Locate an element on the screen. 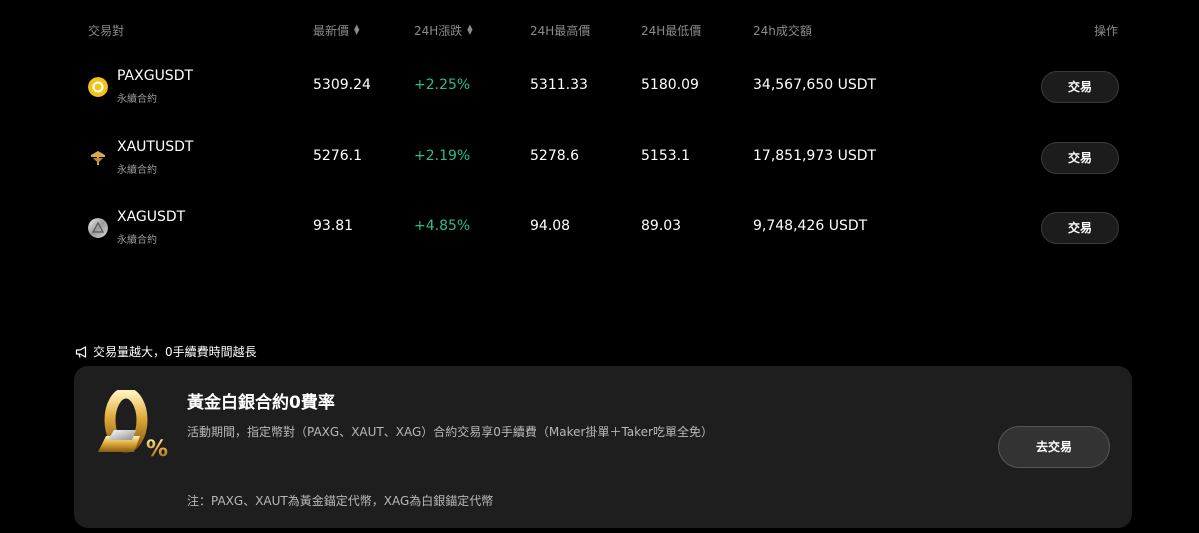 Image resolution: width=1199 pixels, height=533 pixels. header-high-24h: 24H最高價 is located at coordinates (560, 31).